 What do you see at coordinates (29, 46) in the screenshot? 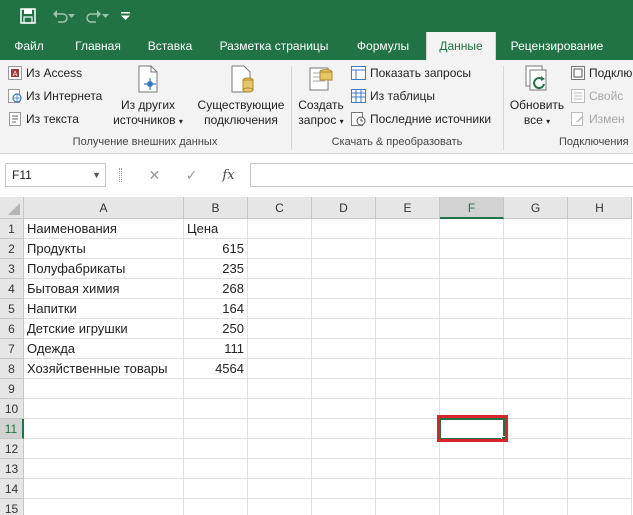
I see `tab-file: Файл` at bounding box center [29, 46].